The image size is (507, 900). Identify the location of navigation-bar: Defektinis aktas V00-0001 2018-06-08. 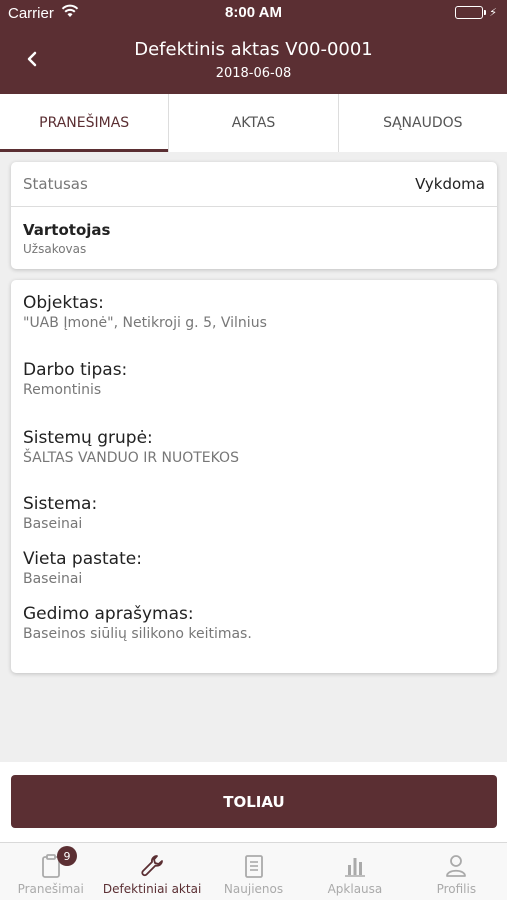
(253, 60).